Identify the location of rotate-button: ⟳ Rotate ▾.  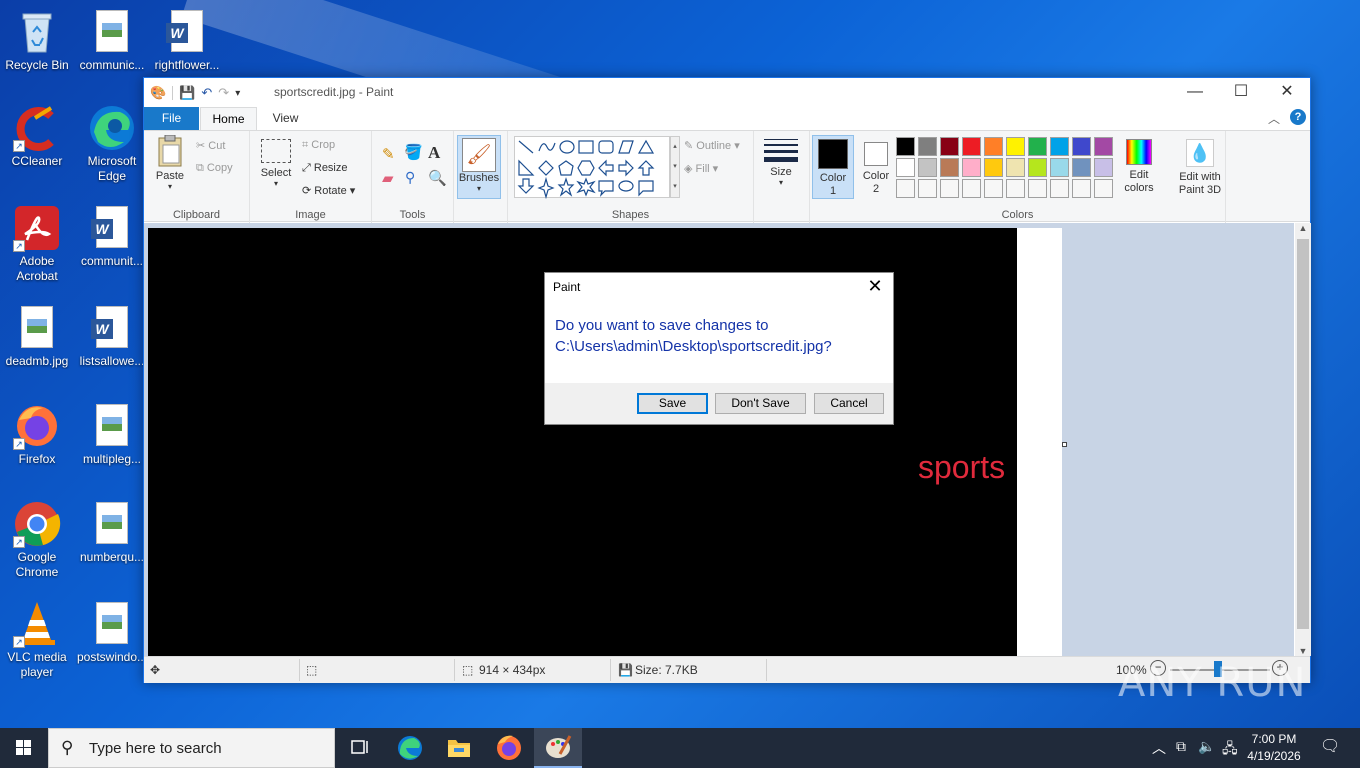
(328, 190).